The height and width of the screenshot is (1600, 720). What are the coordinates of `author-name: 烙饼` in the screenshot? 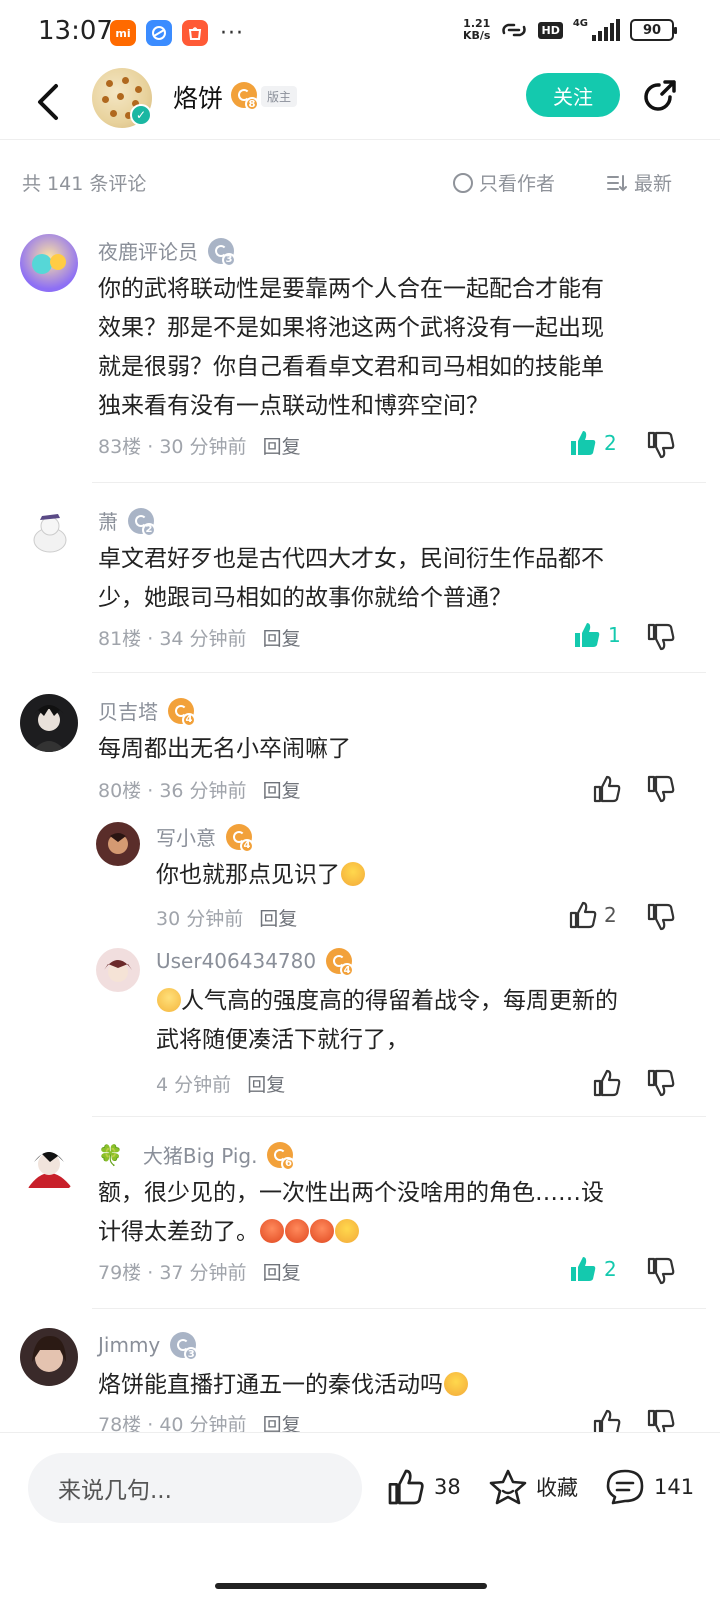 It's located at (198, 97).